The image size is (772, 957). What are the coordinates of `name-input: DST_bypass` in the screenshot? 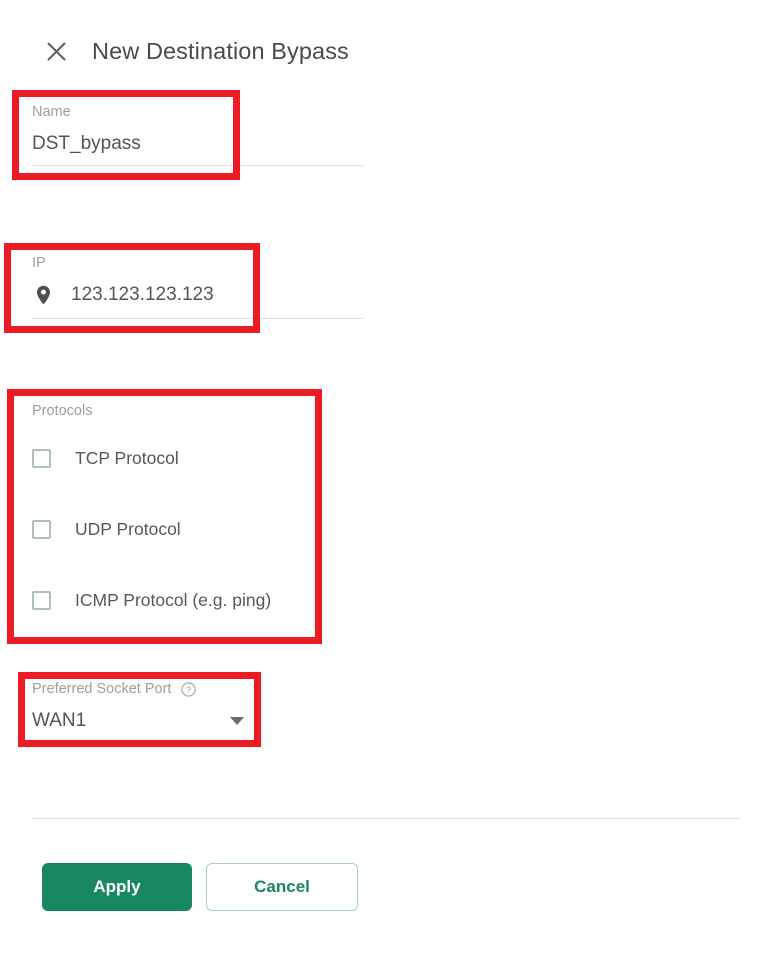 It's located at (86, 144).